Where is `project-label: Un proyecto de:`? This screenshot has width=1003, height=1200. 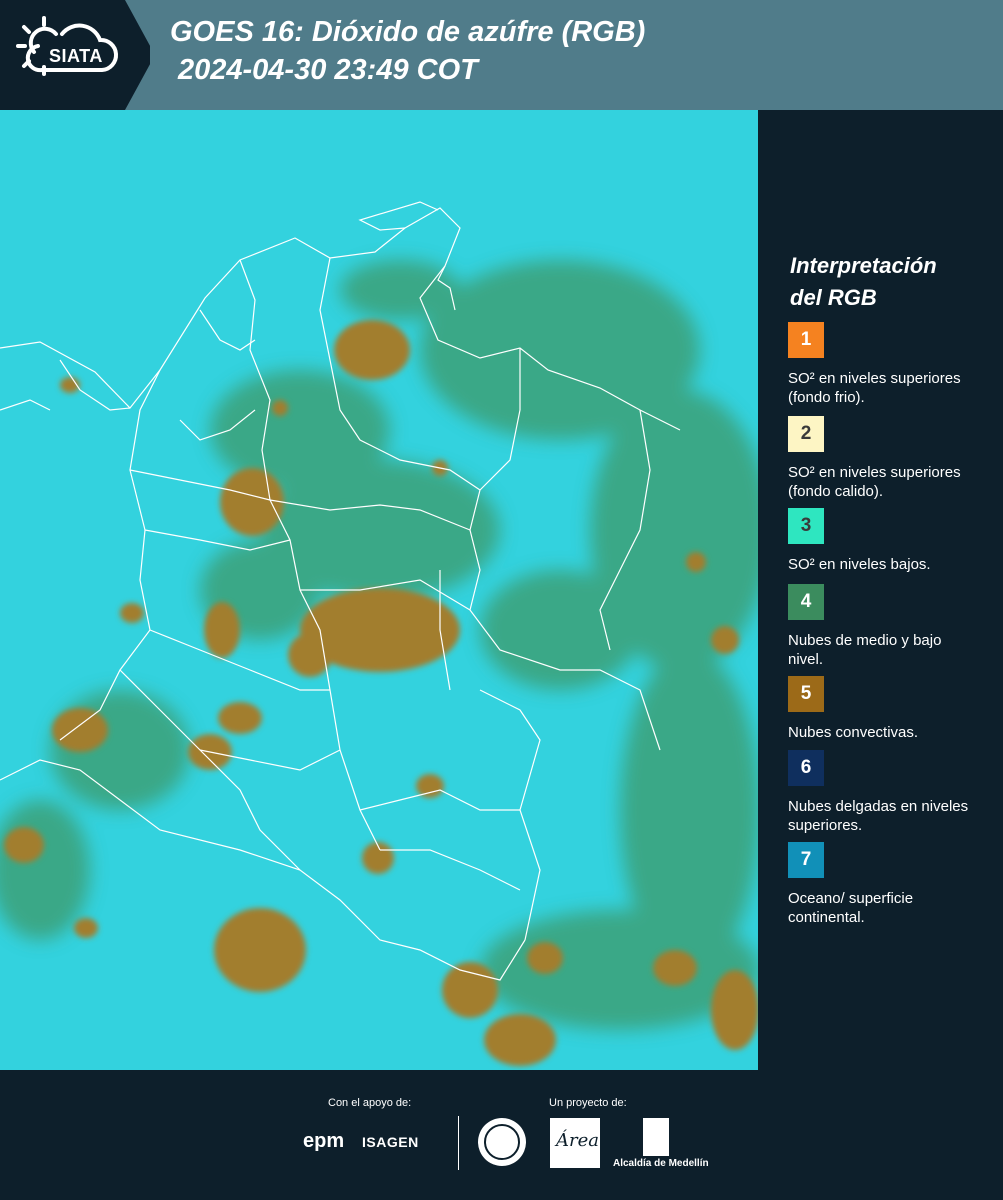 project-label: Un proyecto de: is located at coordinates (588, 1103).